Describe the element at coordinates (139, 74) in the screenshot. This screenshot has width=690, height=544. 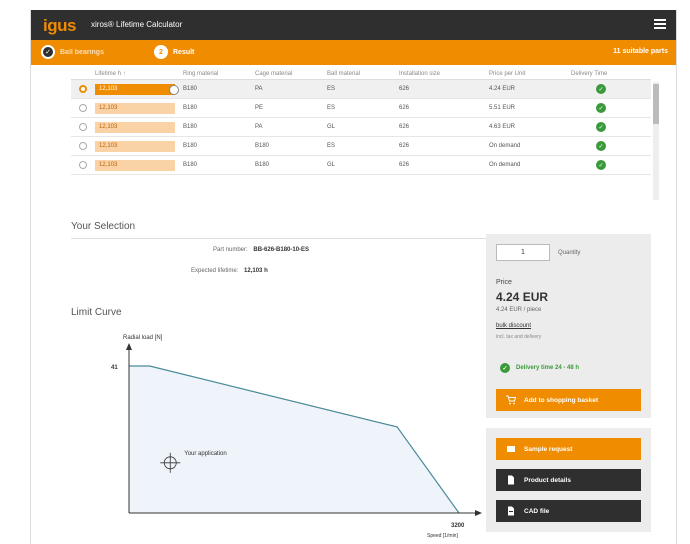
I see `col-lifetime: Lifetime h ↑` at that location.